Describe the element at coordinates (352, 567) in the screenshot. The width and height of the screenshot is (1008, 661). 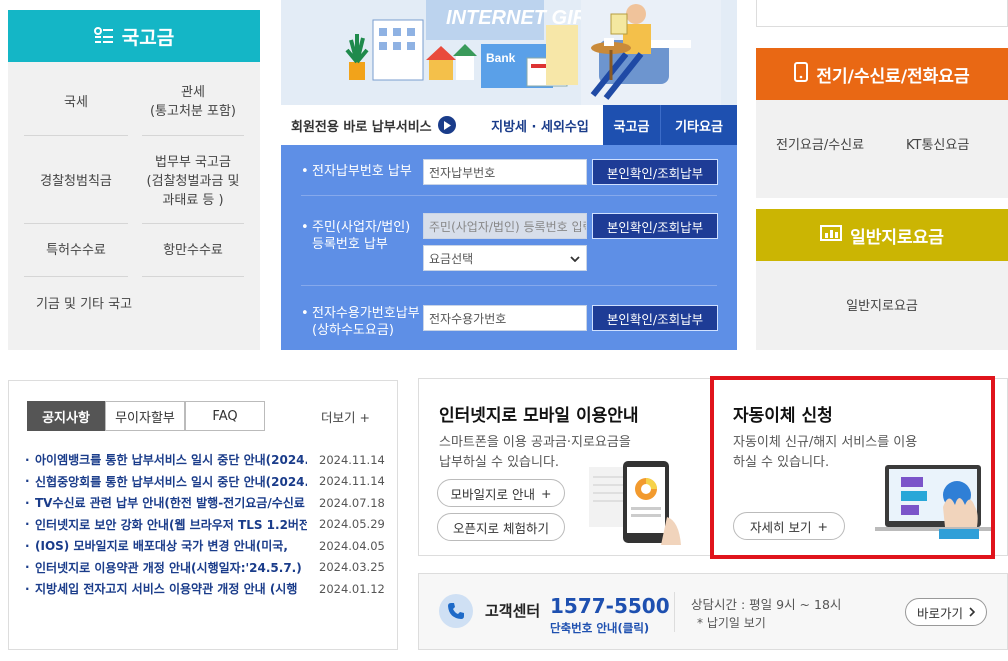
I see `notice-date: 2024.03.25` at that location.